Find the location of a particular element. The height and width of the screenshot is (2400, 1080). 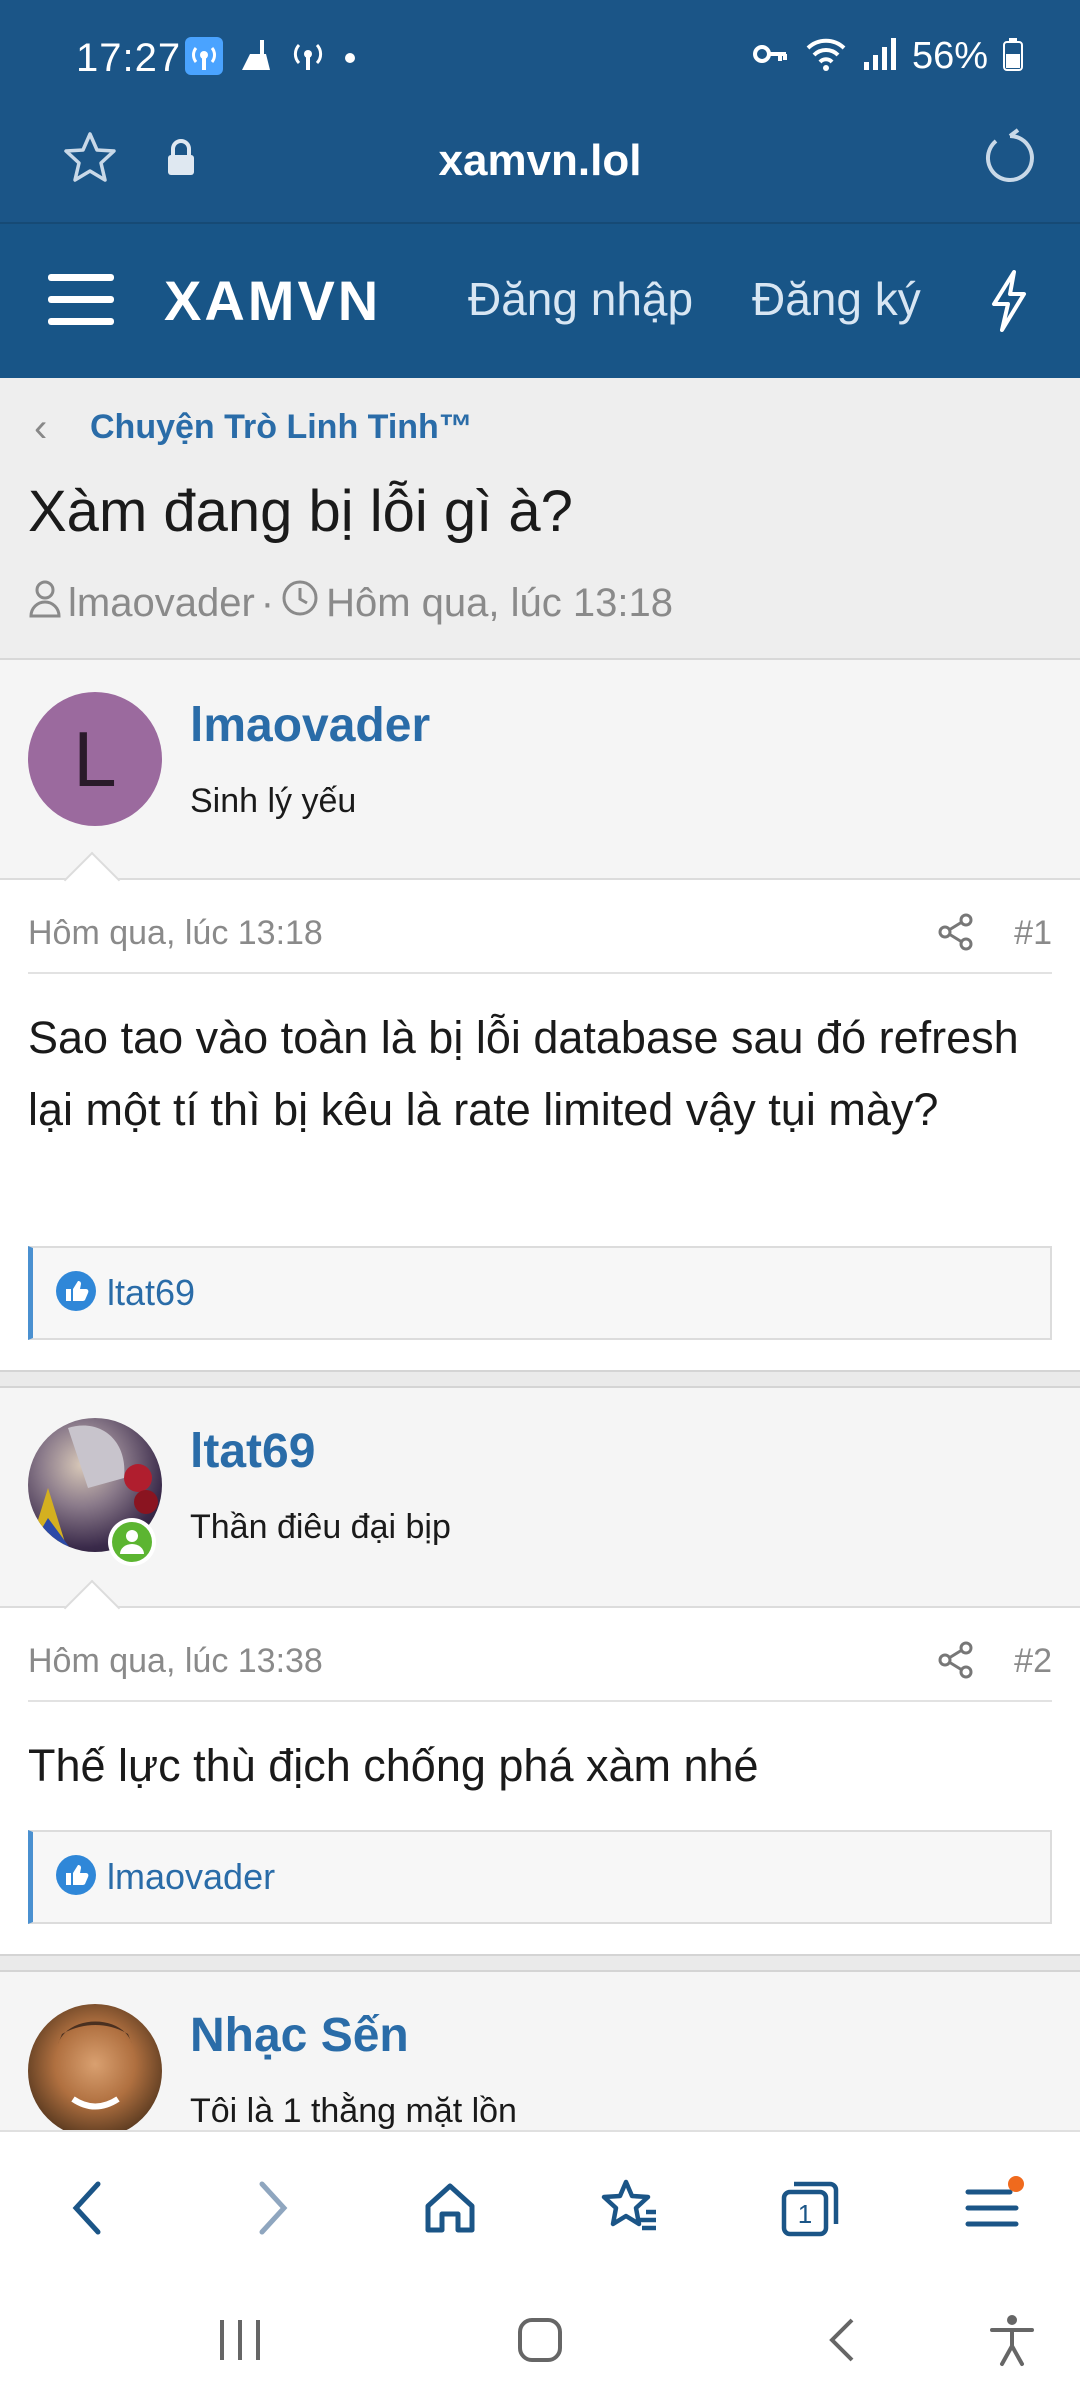

system-nav-bar is located at coordinates (540, 2335).